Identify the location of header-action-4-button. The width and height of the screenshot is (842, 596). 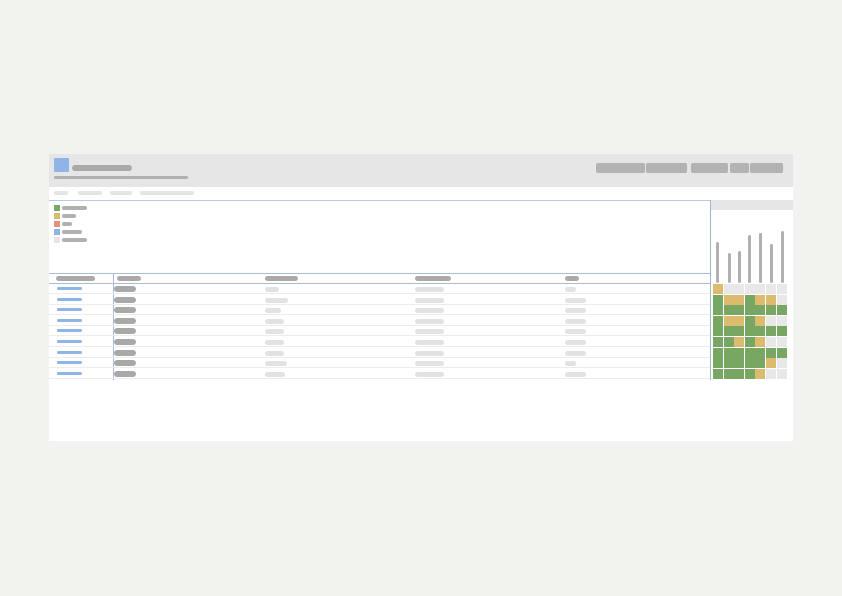
(739, 168).